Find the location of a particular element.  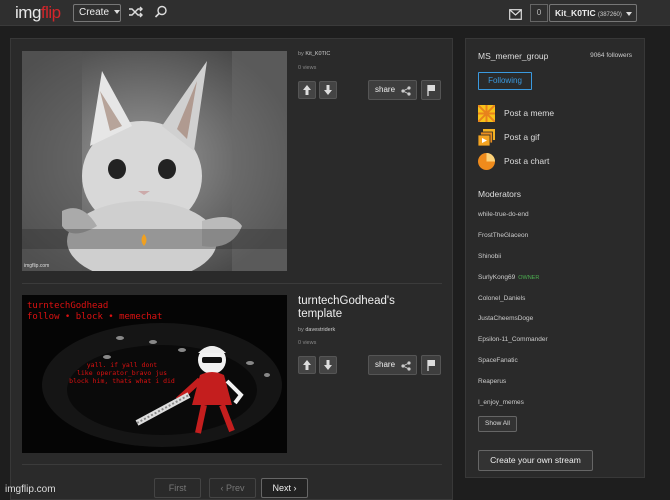

moderator-link: I_enjoy_memes is located at coordinates (501, 402).